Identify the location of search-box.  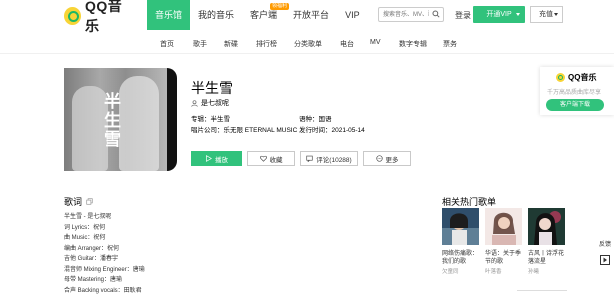
(411, 14).